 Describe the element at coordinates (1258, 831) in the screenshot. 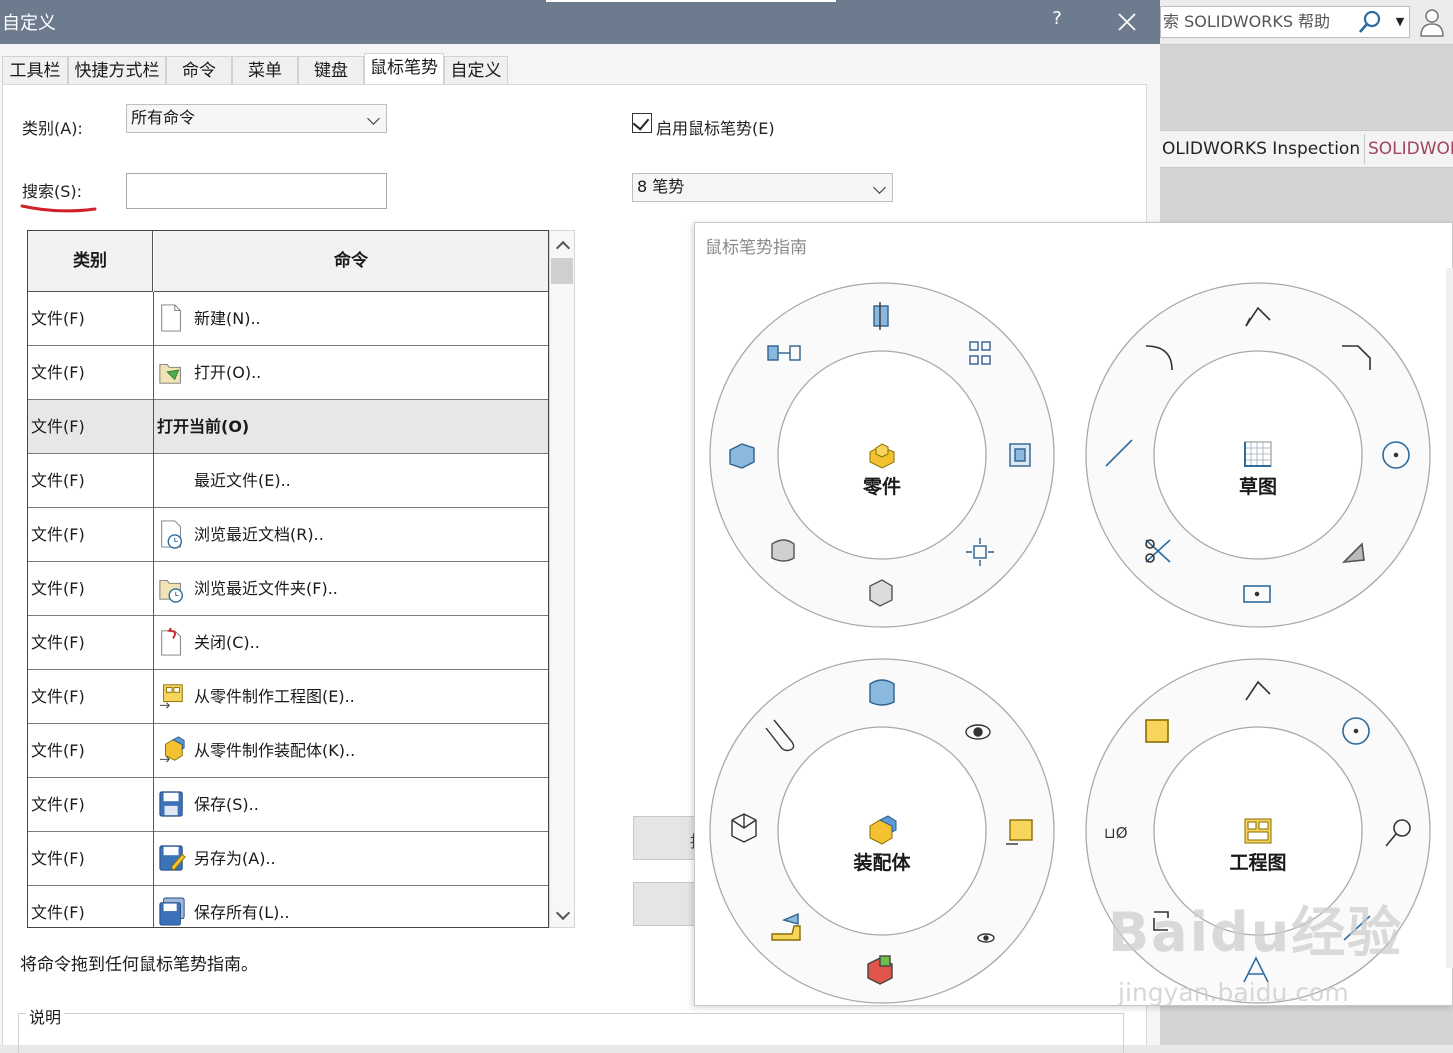

I see `drawing-icon` at that location.